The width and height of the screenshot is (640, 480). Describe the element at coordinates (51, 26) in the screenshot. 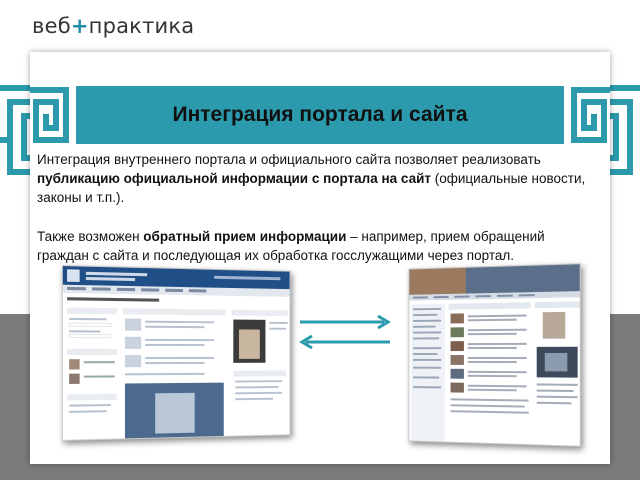

I see `logo-part1: веб` at that location.